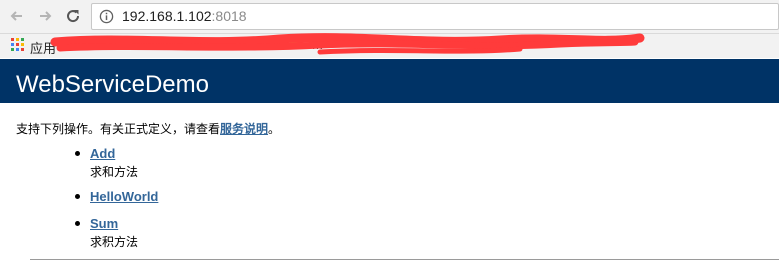  Describe the element at coordinates (112, 84) in the screenshot. I see `page-title: WebServiceDemo` at that location.